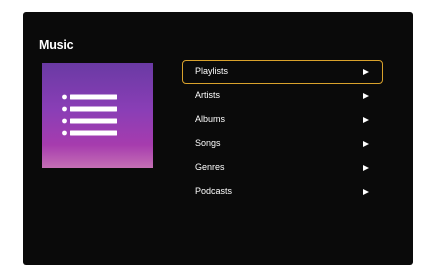  I want to click on list-icon, so click(89, 115).